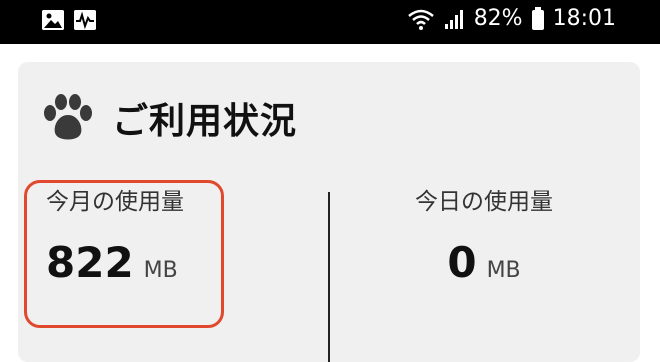 Image resolution: width=660 pixels, height=362 pixels. What do you see at coordinates (330, 22) in the screenshot?
I see `status-bar: 82% 18:01` at bounding box center [330, 22].